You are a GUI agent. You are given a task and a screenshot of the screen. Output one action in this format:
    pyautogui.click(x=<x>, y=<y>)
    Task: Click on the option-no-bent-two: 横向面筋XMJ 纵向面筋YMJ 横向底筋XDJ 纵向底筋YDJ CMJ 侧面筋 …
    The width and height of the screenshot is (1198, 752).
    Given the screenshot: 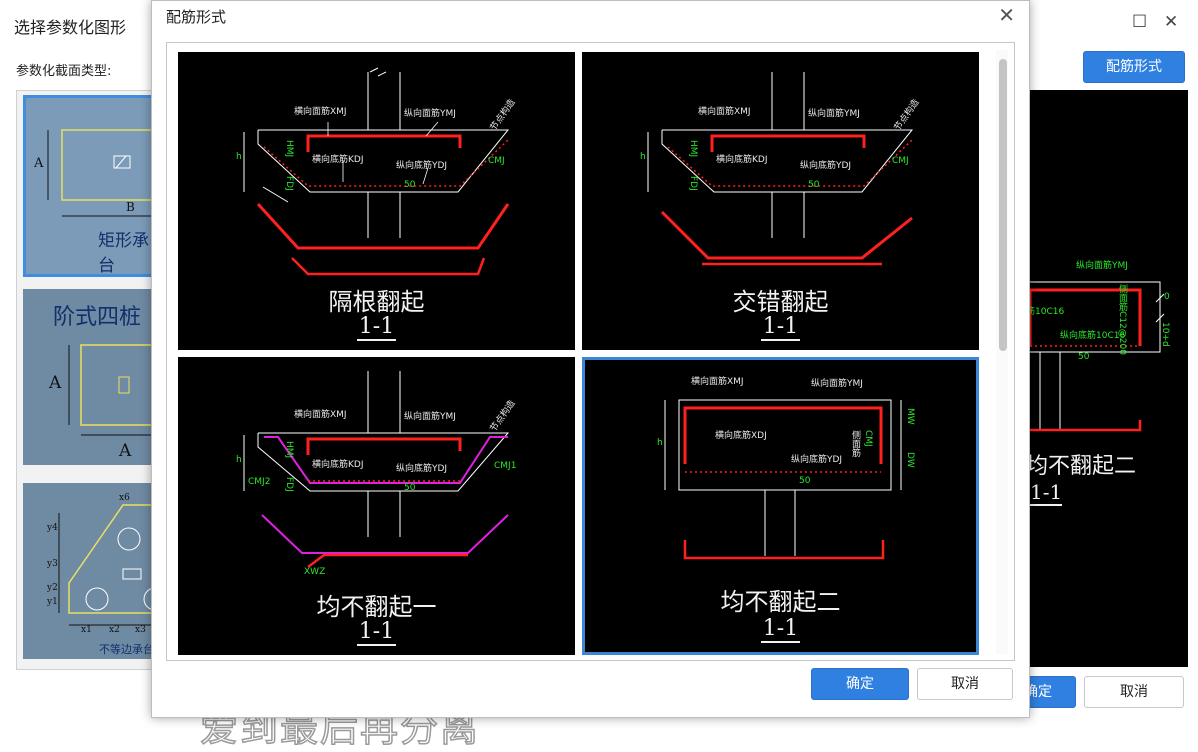 What is the action you would take?
    pyautogui.click(x=780, y=506)
    